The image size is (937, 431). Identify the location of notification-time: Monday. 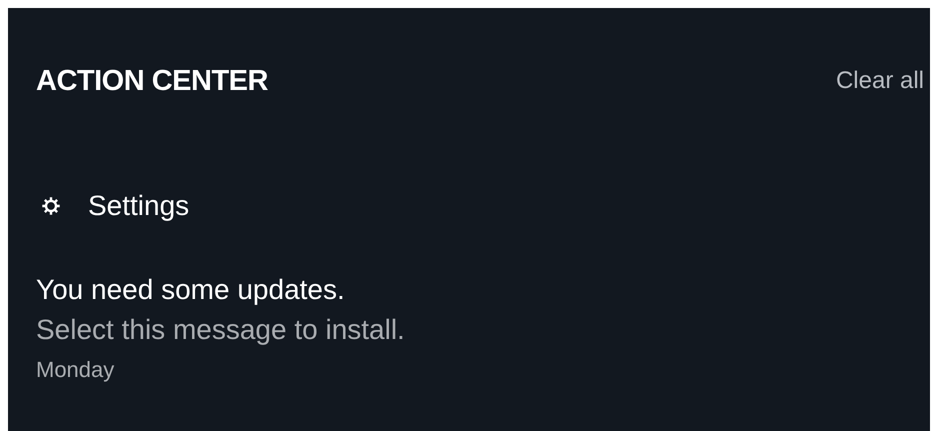
(76, 370).